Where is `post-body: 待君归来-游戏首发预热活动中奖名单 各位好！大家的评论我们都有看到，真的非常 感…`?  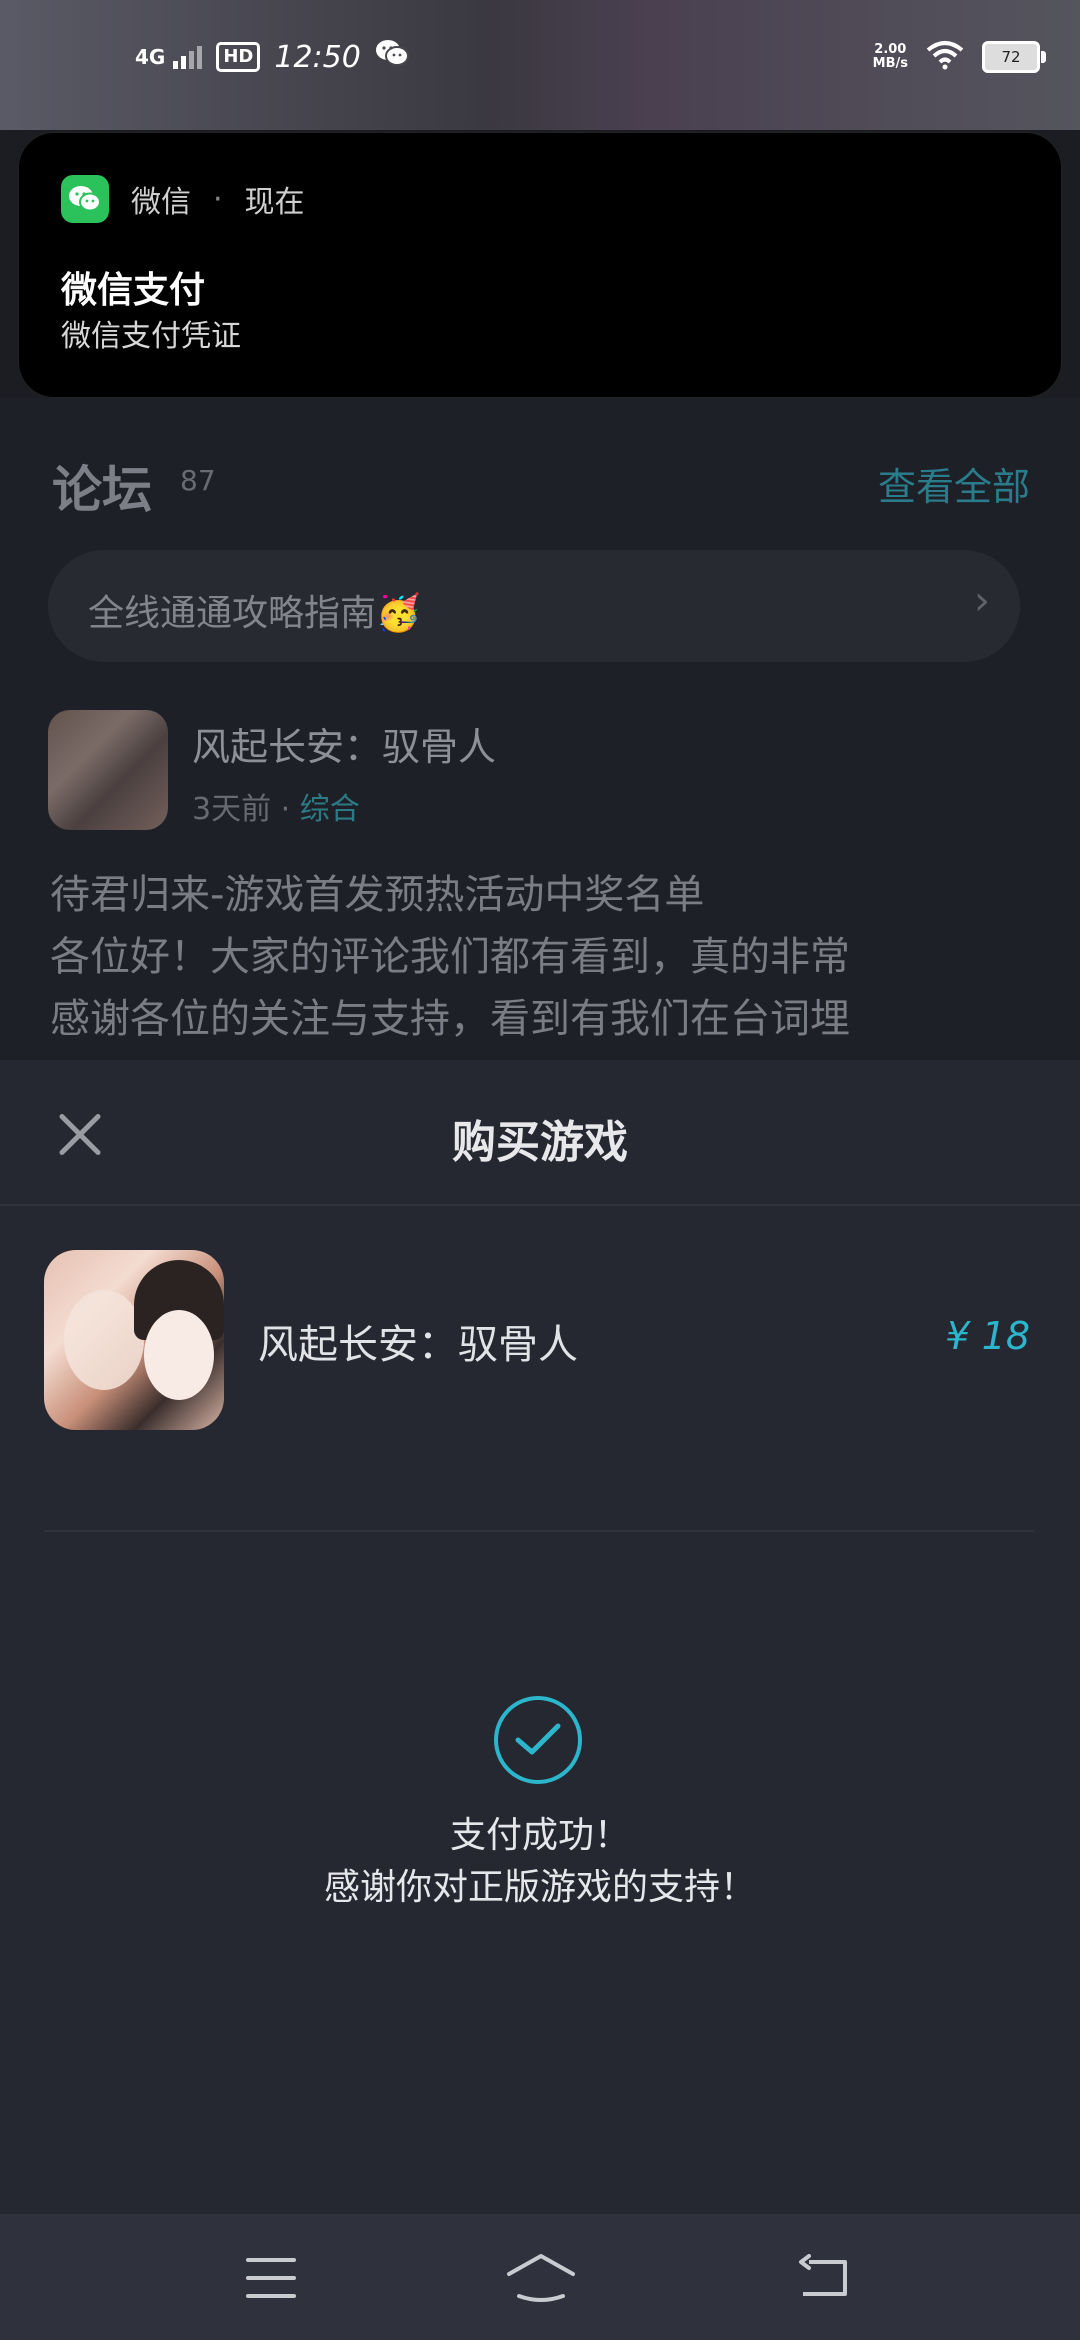
post-body: 待君归来-游戏首发预热活动中奖名单 各位好！大家的评论我们都有看到，真的非常 感… is located at coordinates (545, 957).